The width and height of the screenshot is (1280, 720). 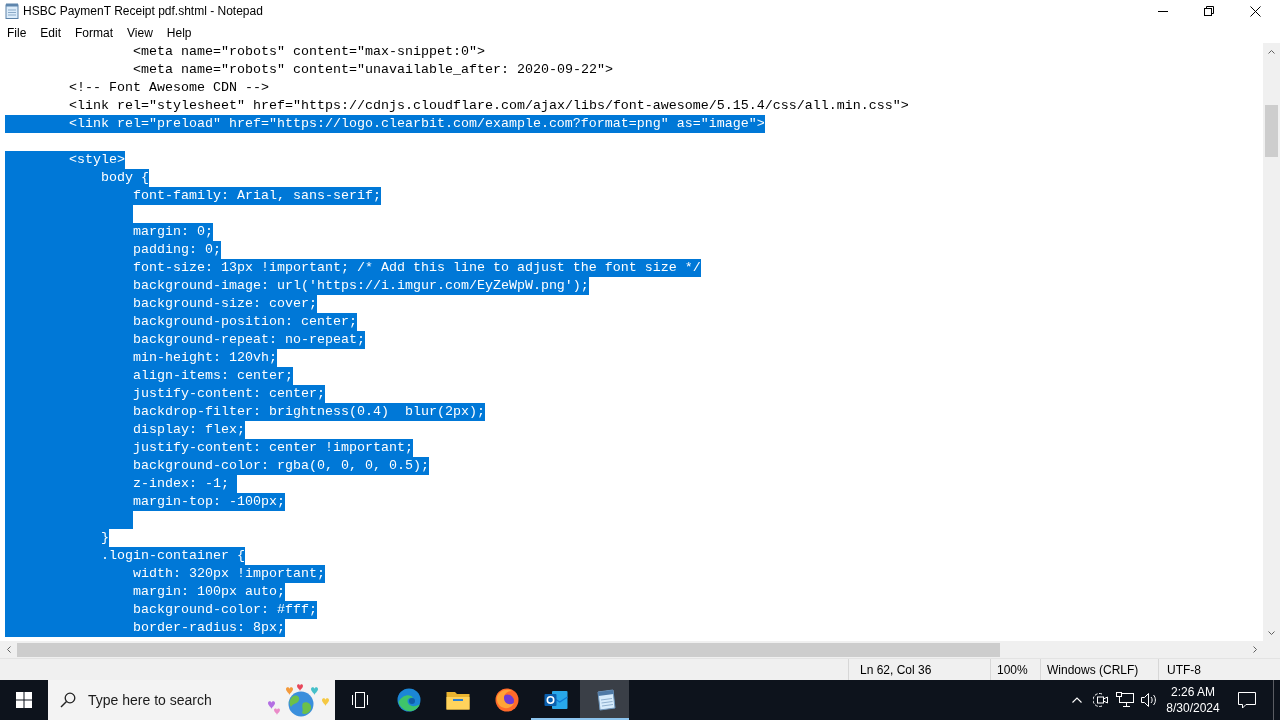 What do you see at coordinates (143, 11) in the screenshot?
I see `window-title: HSBC PaymenT Receipt pdf.shtml - Notepad` at bounding box center [143, 11].